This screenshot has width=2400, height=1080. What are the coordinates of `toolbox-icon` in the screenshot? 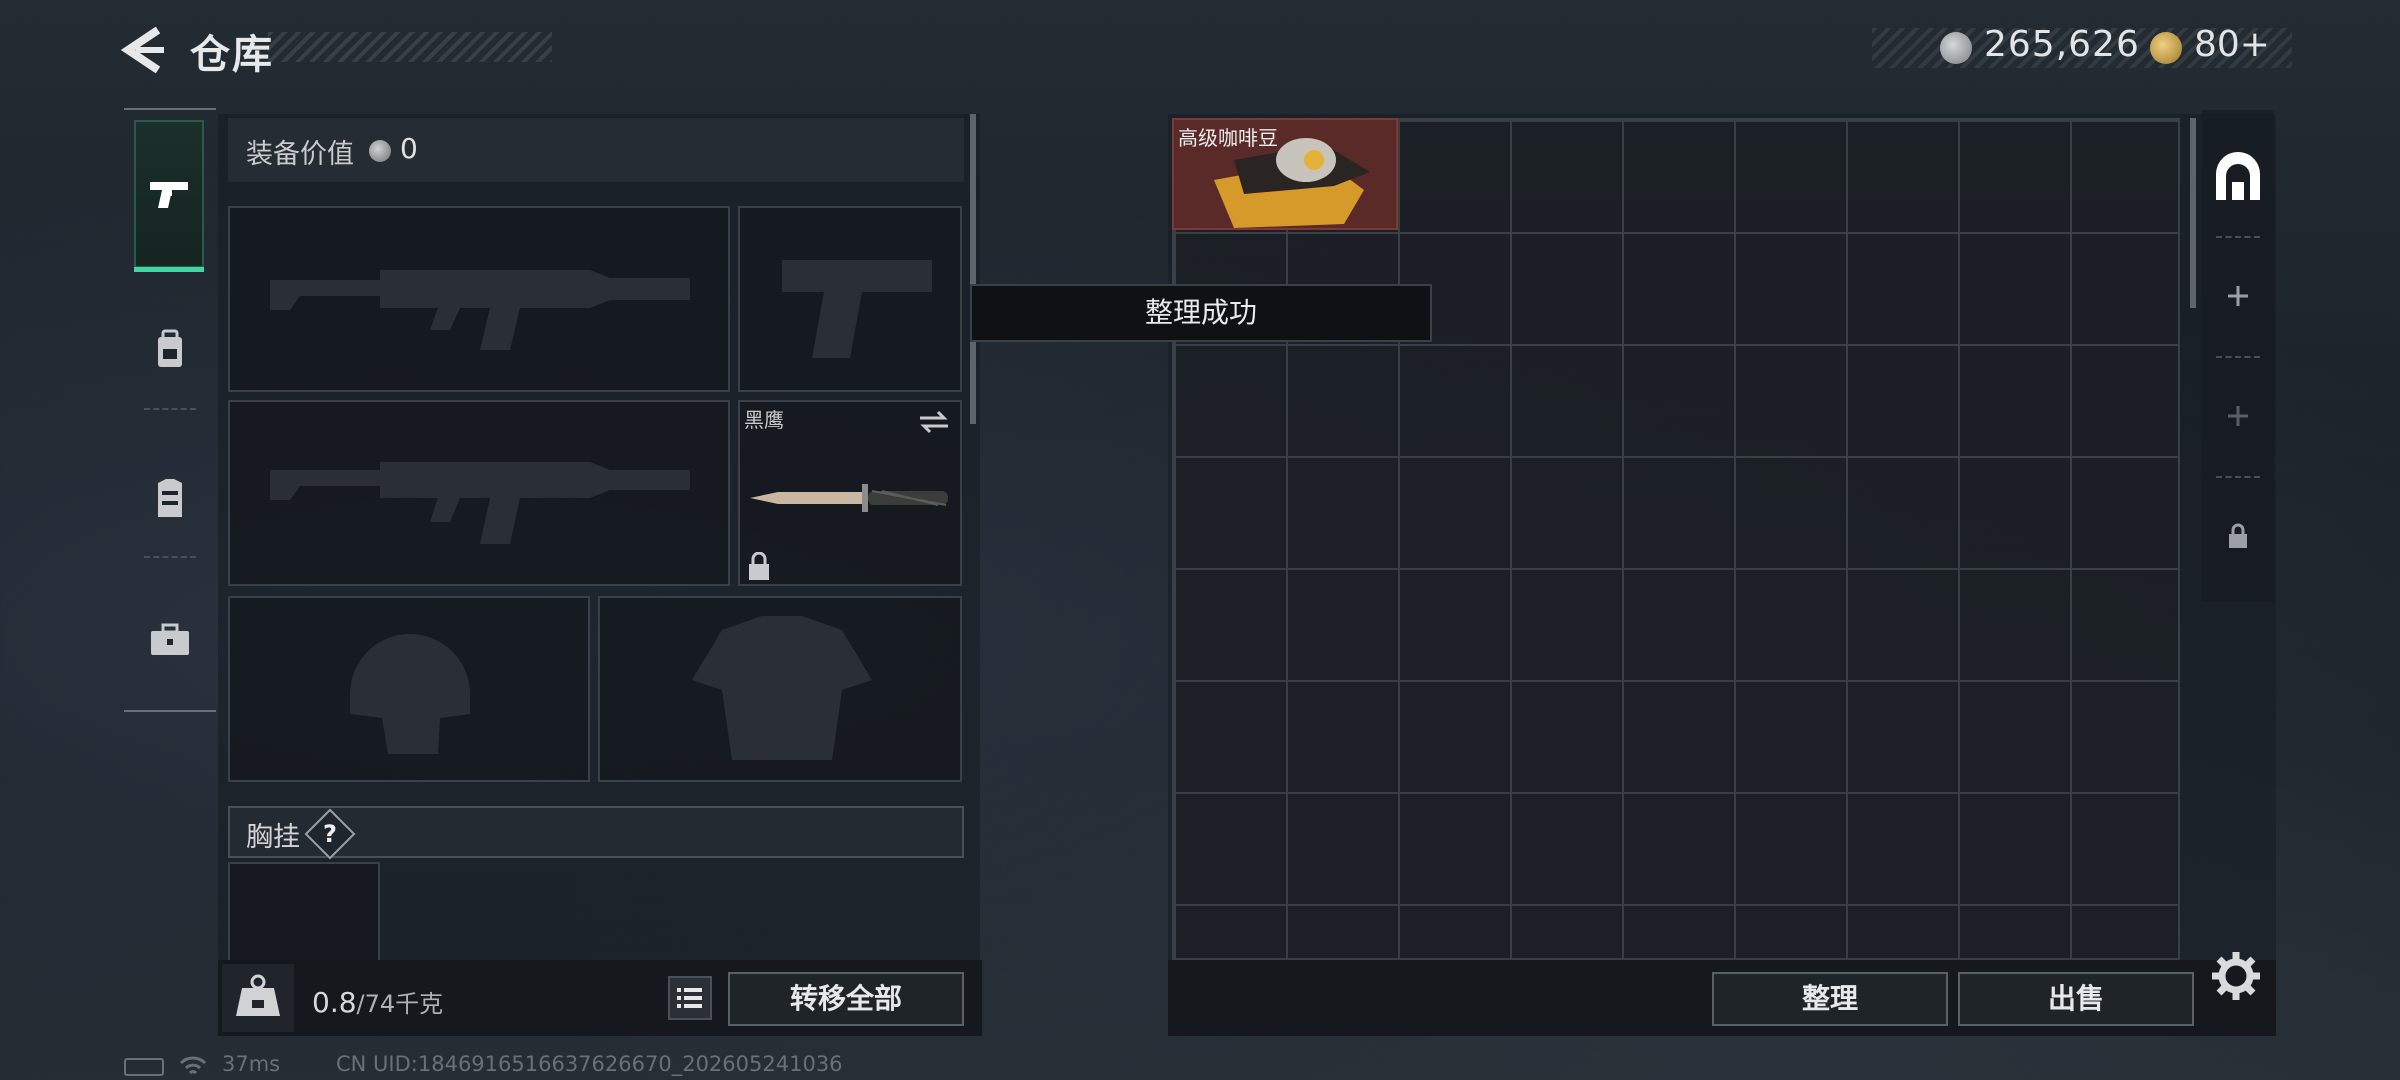 It's located at (170, 639).